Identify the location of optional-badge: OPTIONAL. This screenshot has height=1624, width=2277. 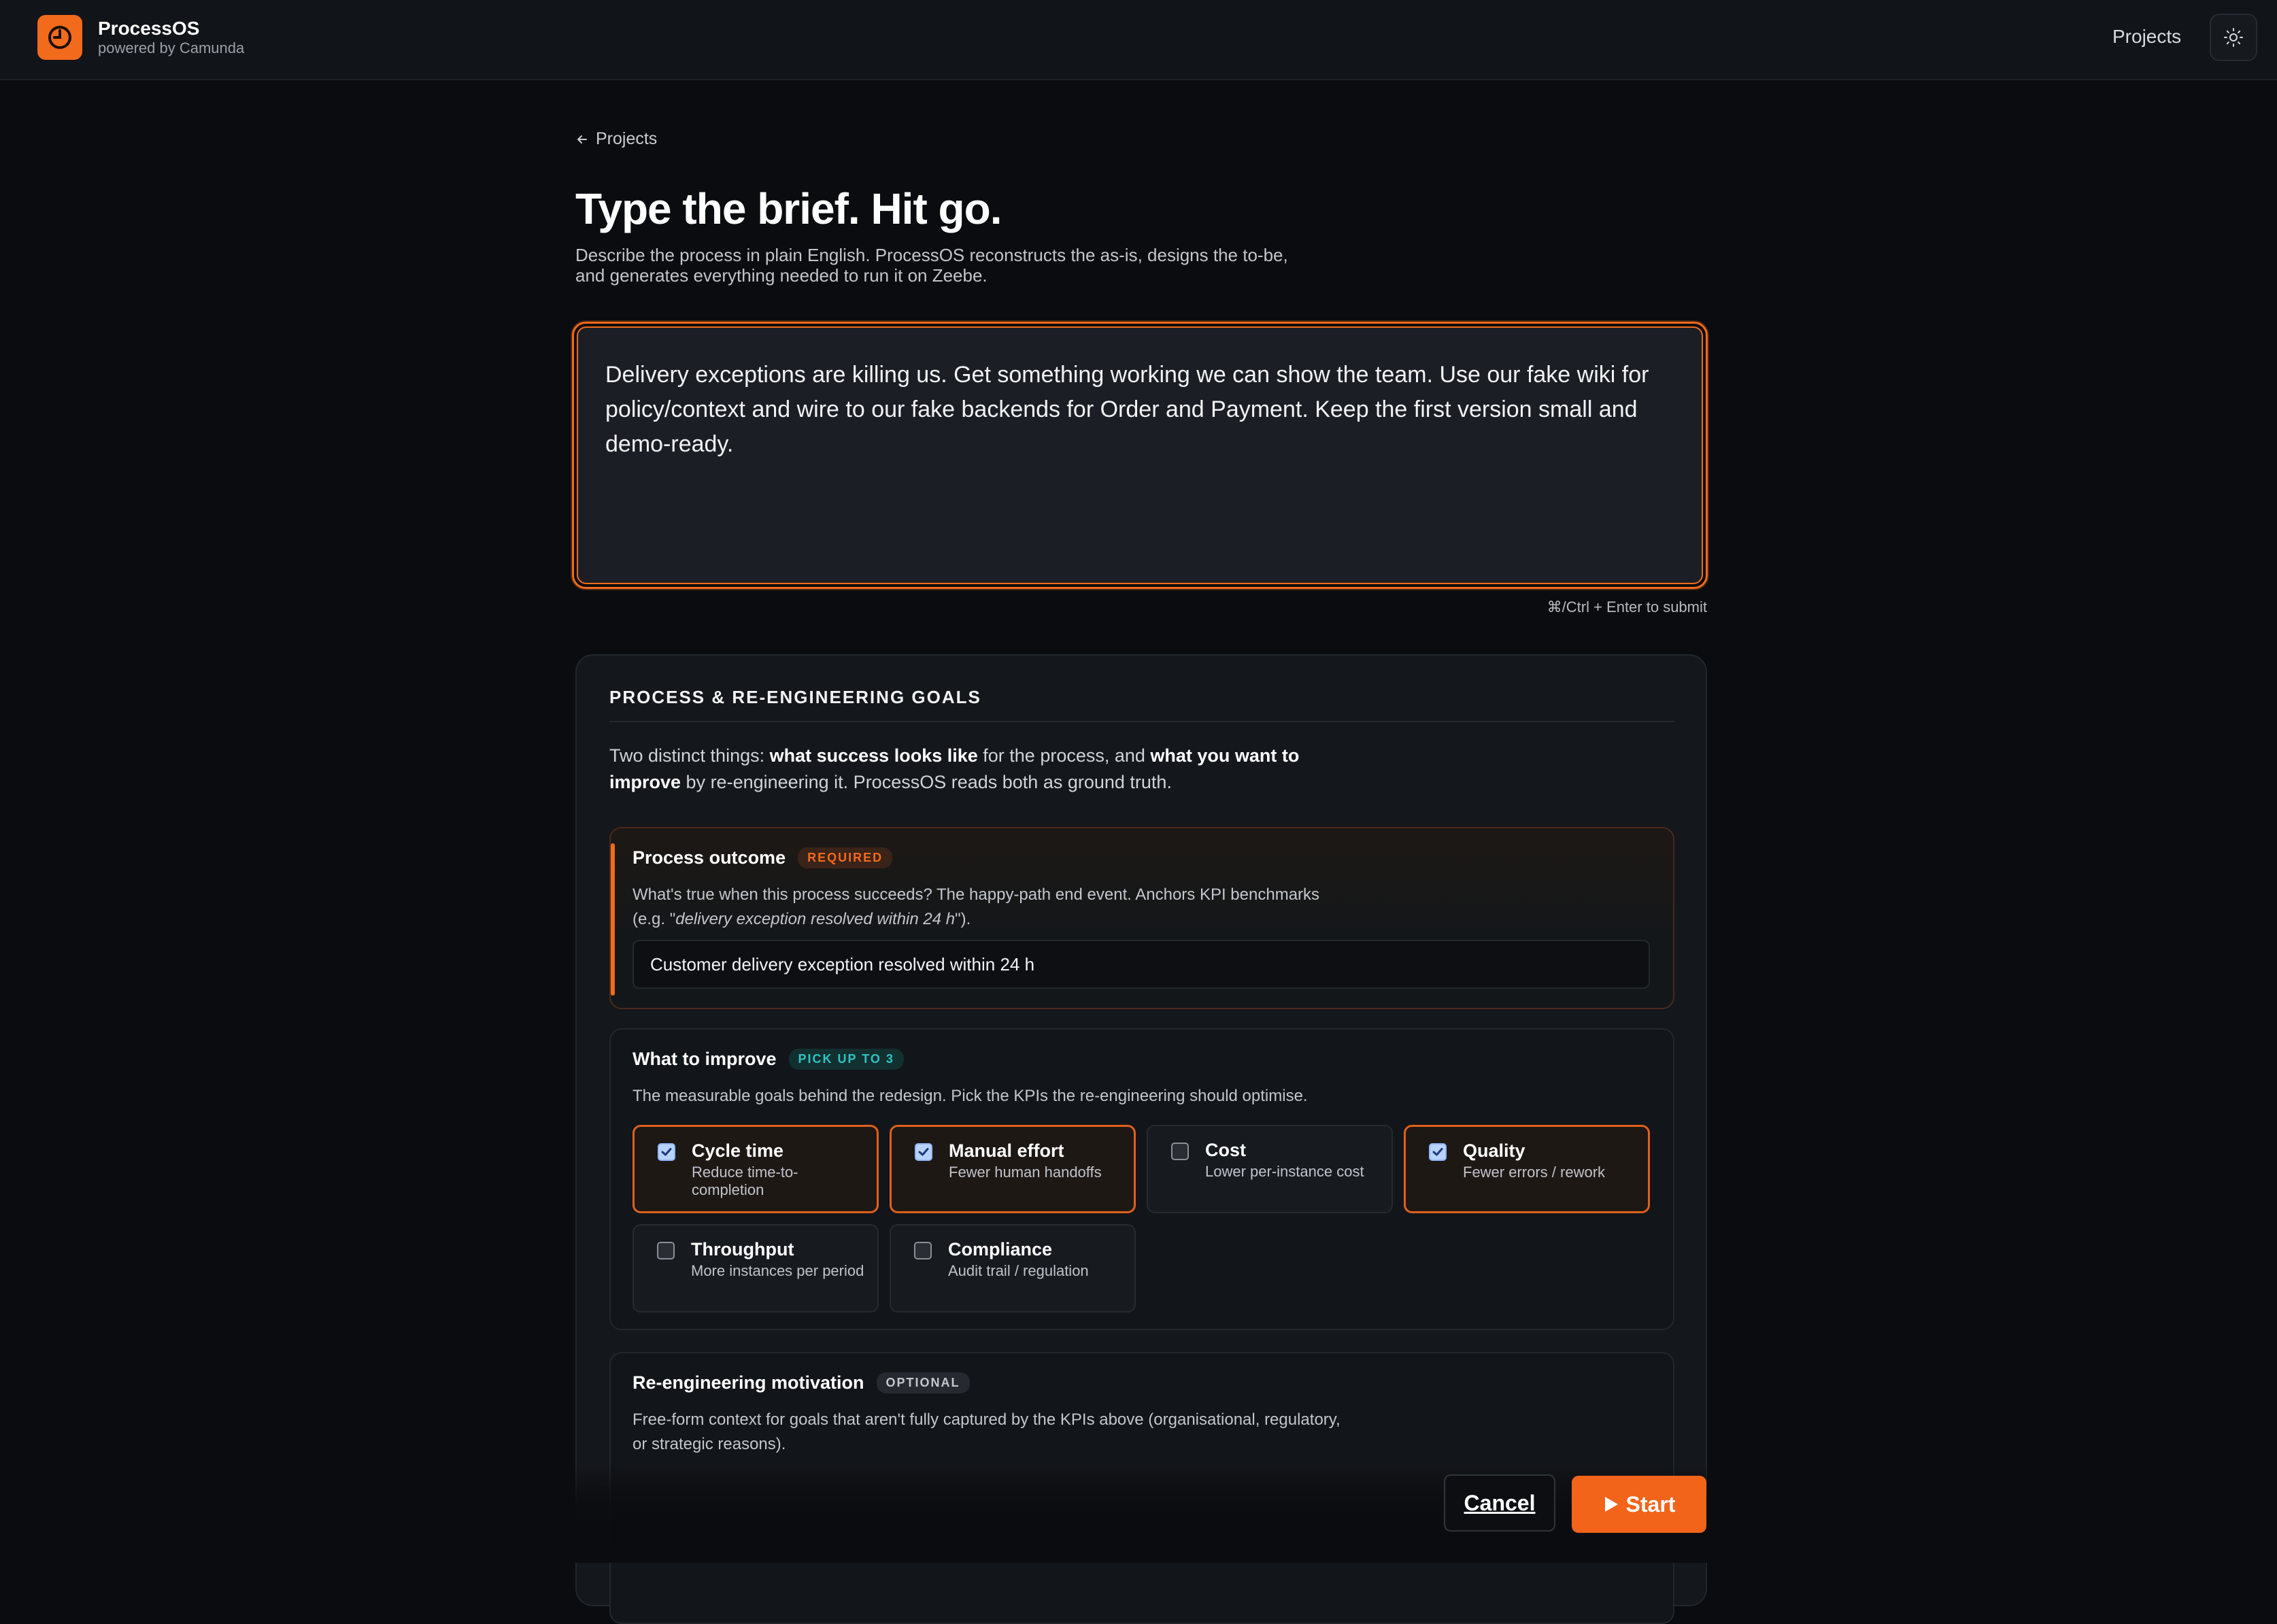
(923, 1382).